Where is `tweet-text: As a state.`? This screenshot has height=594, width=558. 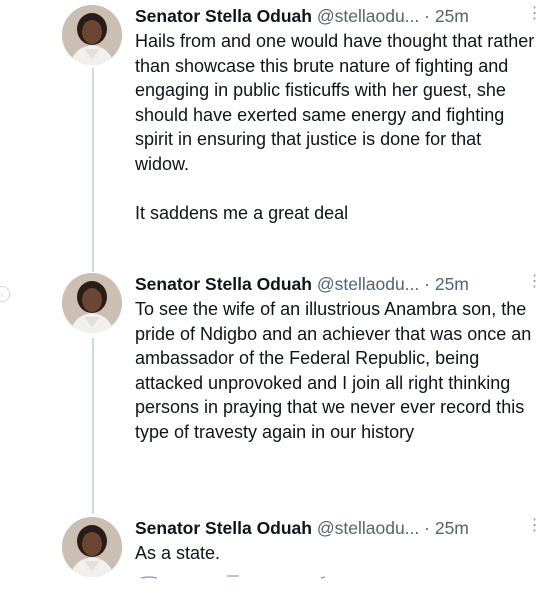 tweet-text: As a state. is located at coordinates (178, 553).